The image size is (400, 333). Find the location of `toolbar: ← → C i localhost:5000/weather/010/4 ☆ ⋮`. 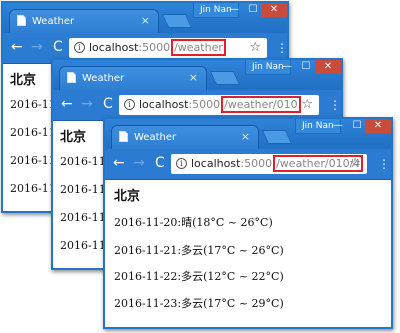

toolbar: ← → C i localhost:5000/weather/010/4 ☆ ⋮ is located at coordinates (248, 164).